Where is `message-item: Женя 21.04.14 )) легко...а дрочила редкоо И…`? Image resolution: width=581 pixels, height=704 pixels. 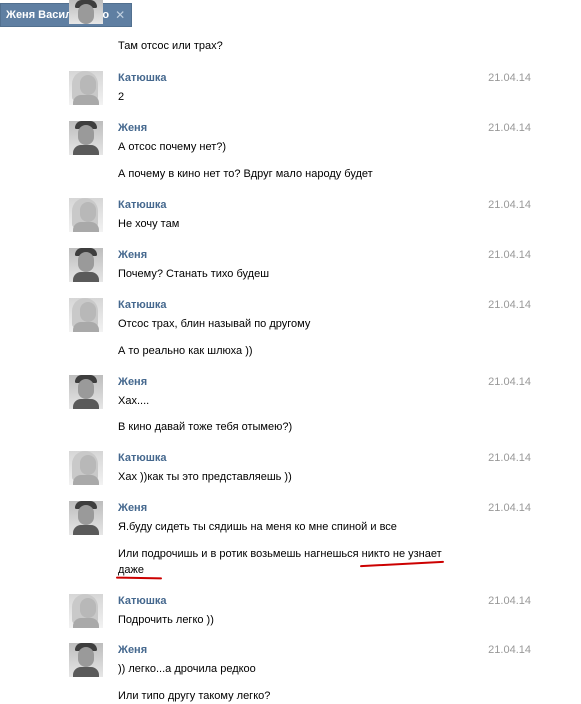 message-item: Женя 21.04.14 )) легко...а дрочила редкоо И… is located at coordinates (300, 672).